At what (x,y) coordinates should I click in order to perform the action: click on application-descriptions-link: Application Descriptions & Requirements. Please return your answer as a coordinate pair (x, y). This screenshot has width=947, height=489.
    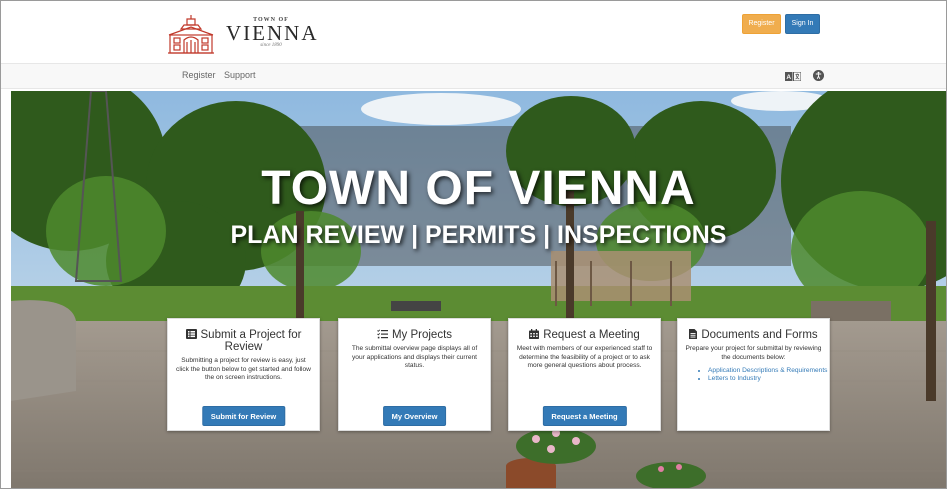
    Looking at the image, I should click on (768, 371).